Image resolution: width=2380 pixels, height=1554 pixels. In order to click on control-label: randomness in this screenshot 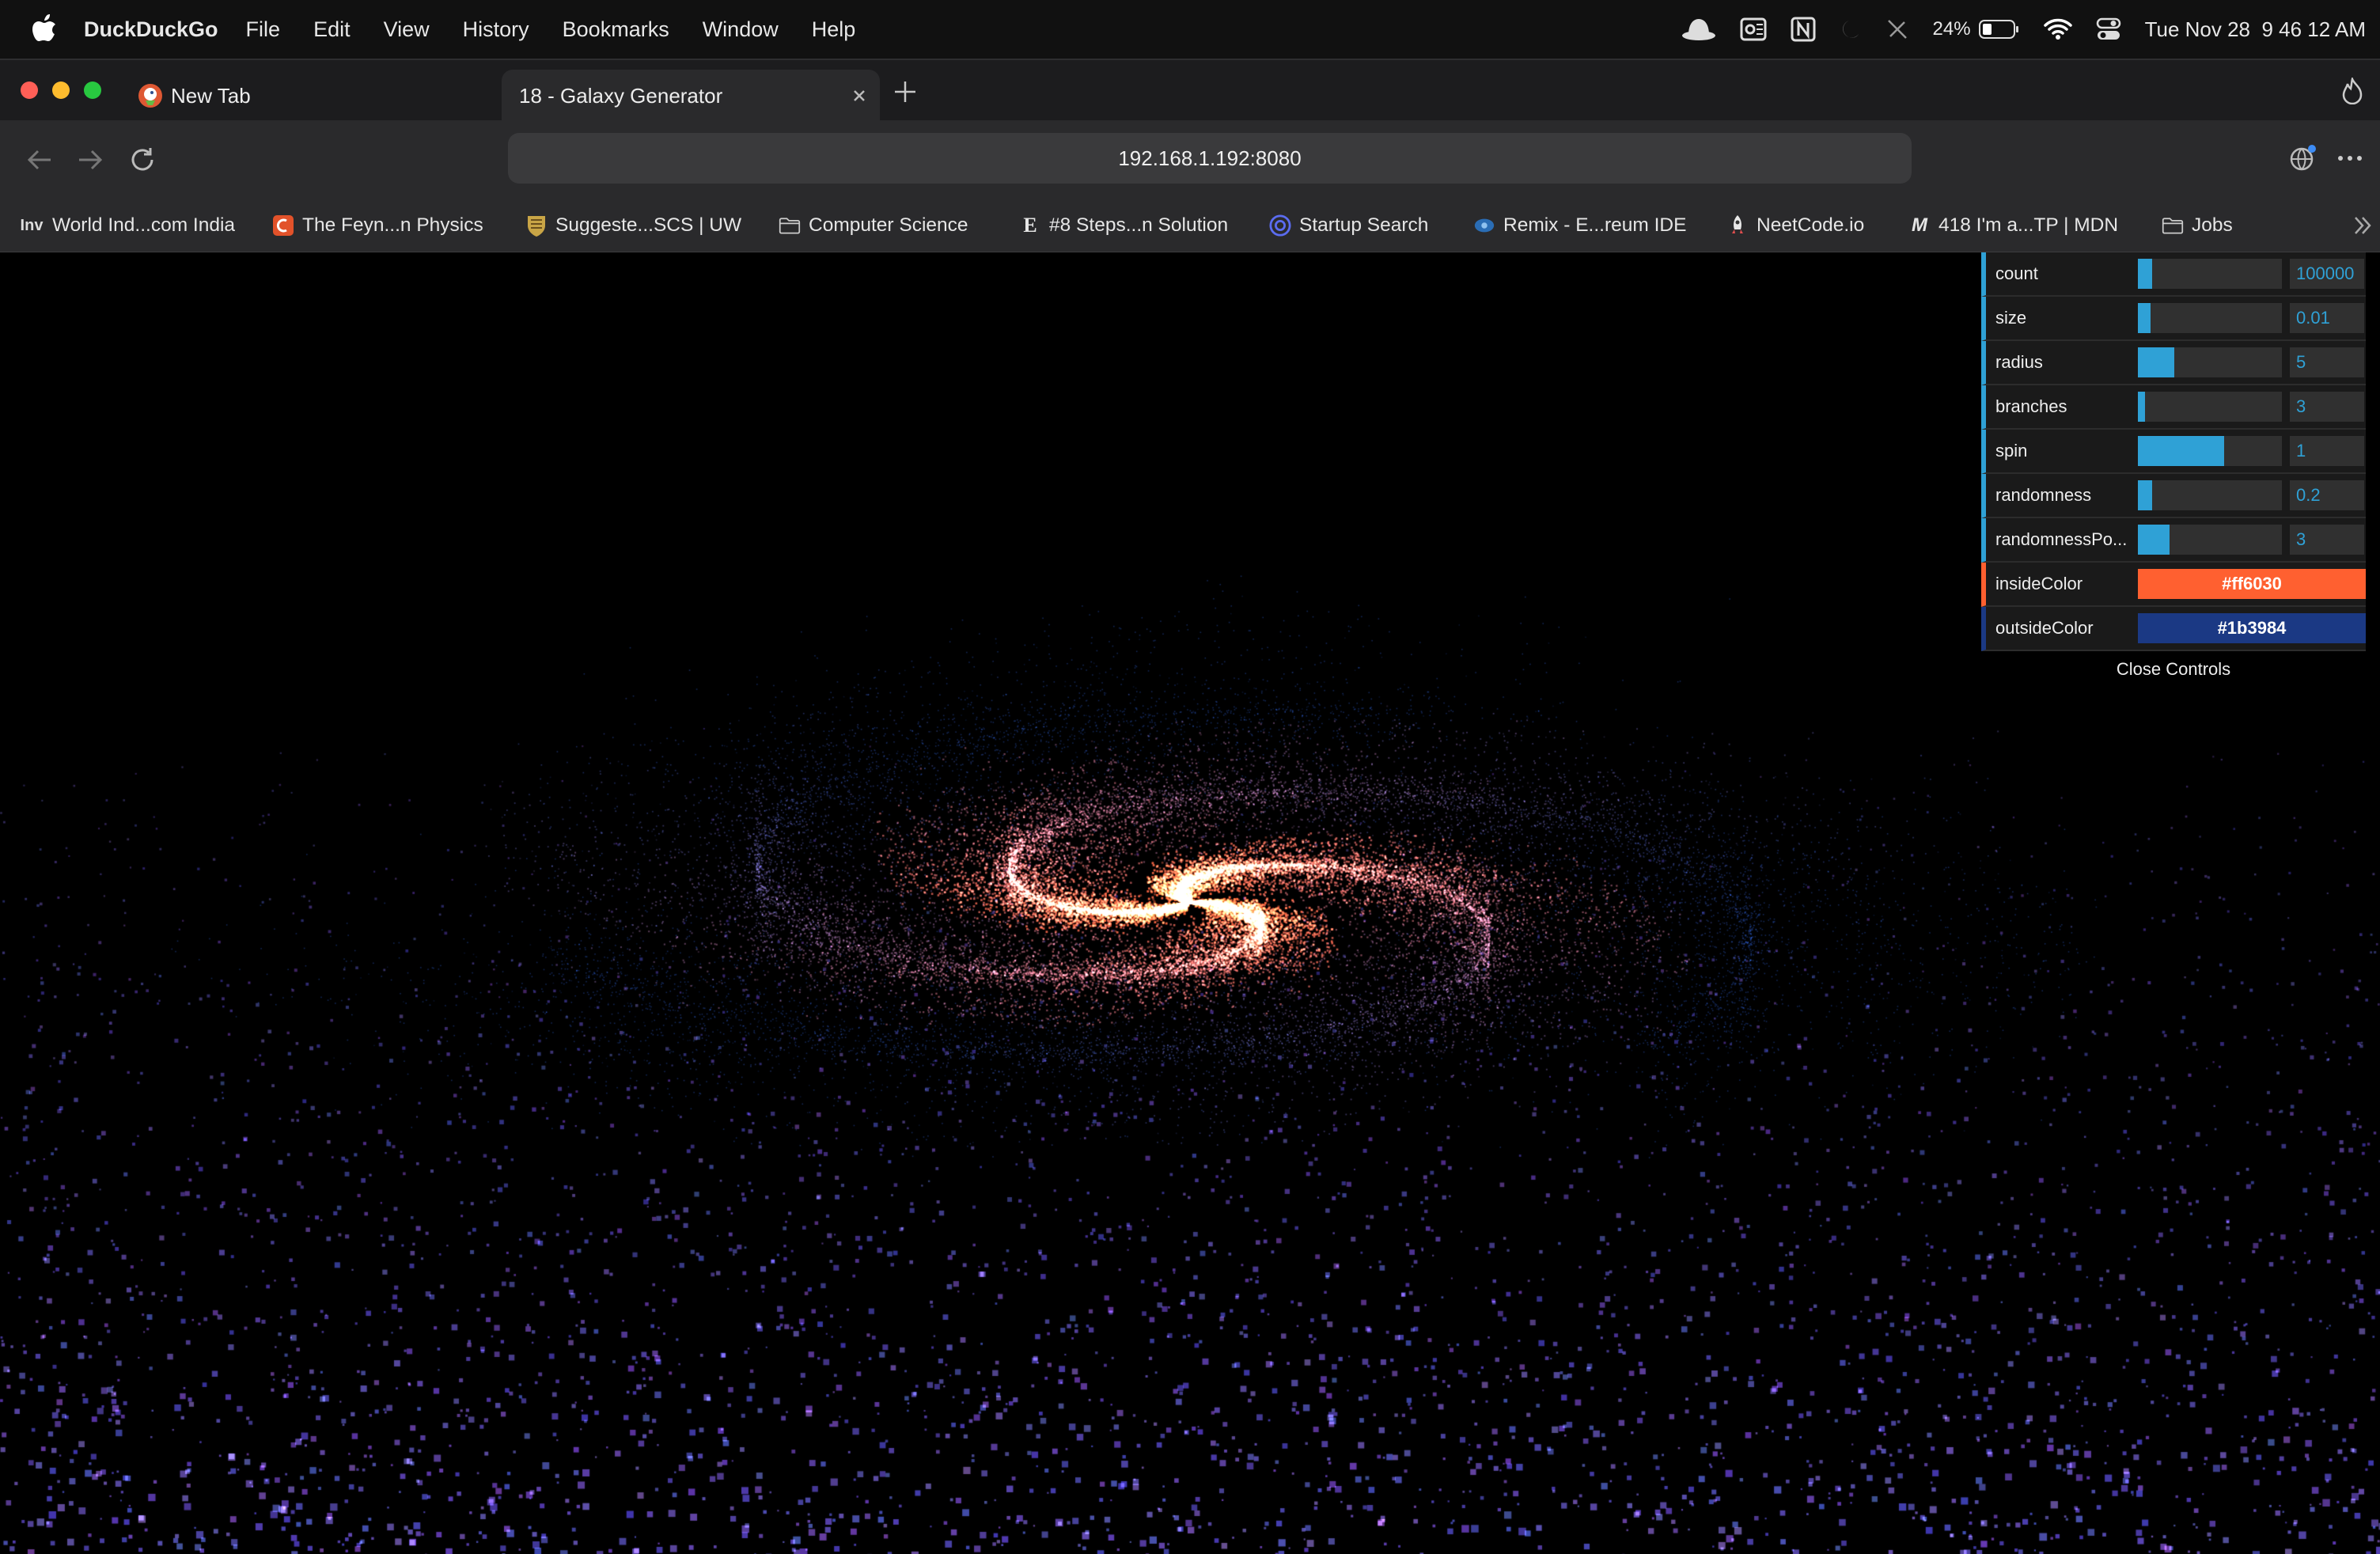, I will do `click(2043, 495)`.